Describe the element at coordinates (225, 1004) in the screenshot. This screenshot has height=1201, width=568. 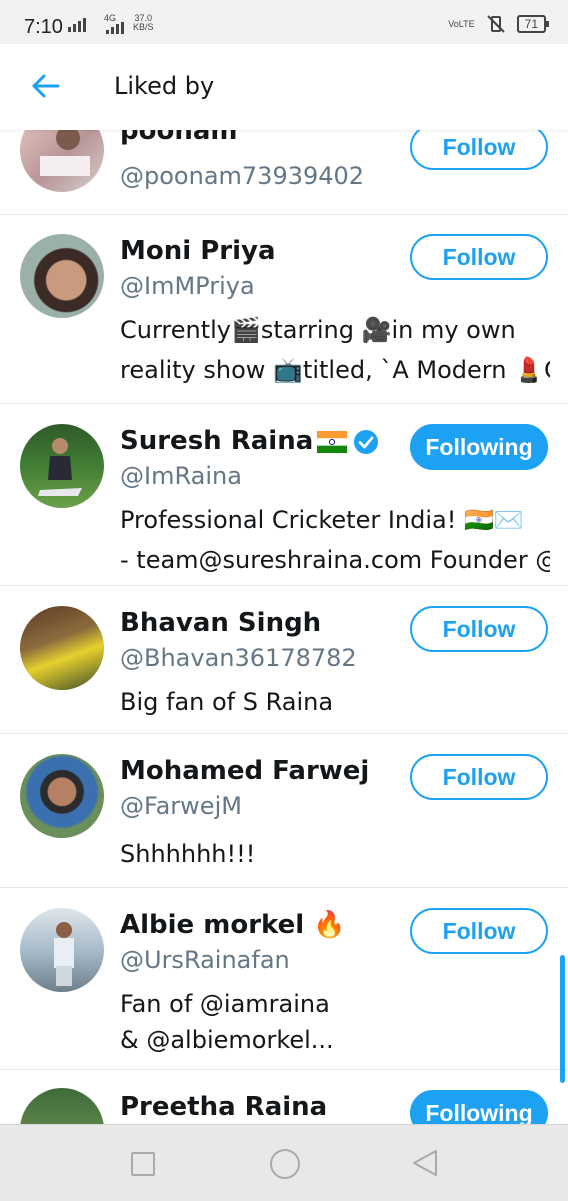
I see `user-bio-line-1: Fan of @iamraina` at that location.